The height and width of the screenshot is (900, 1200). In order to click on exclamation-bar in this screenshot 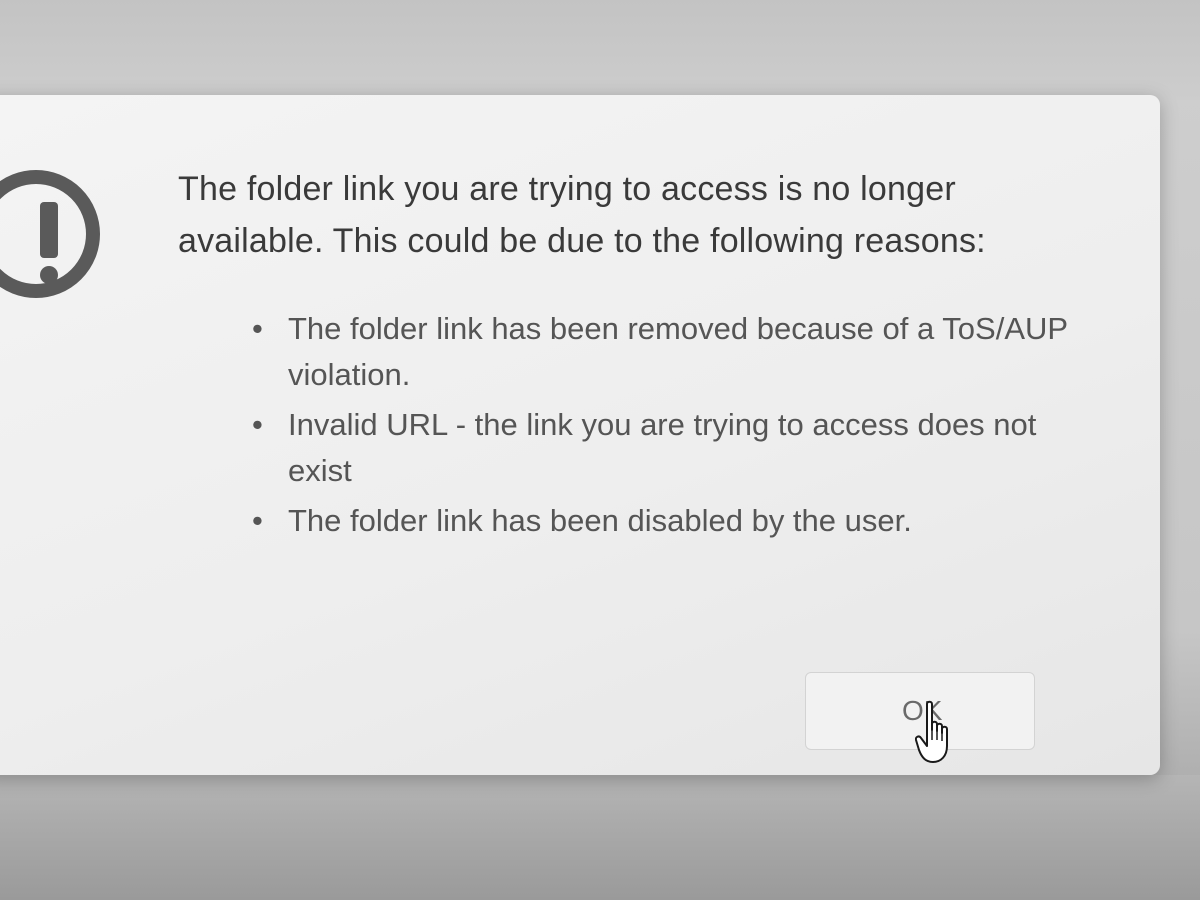, I will do `click(49, 230)`.